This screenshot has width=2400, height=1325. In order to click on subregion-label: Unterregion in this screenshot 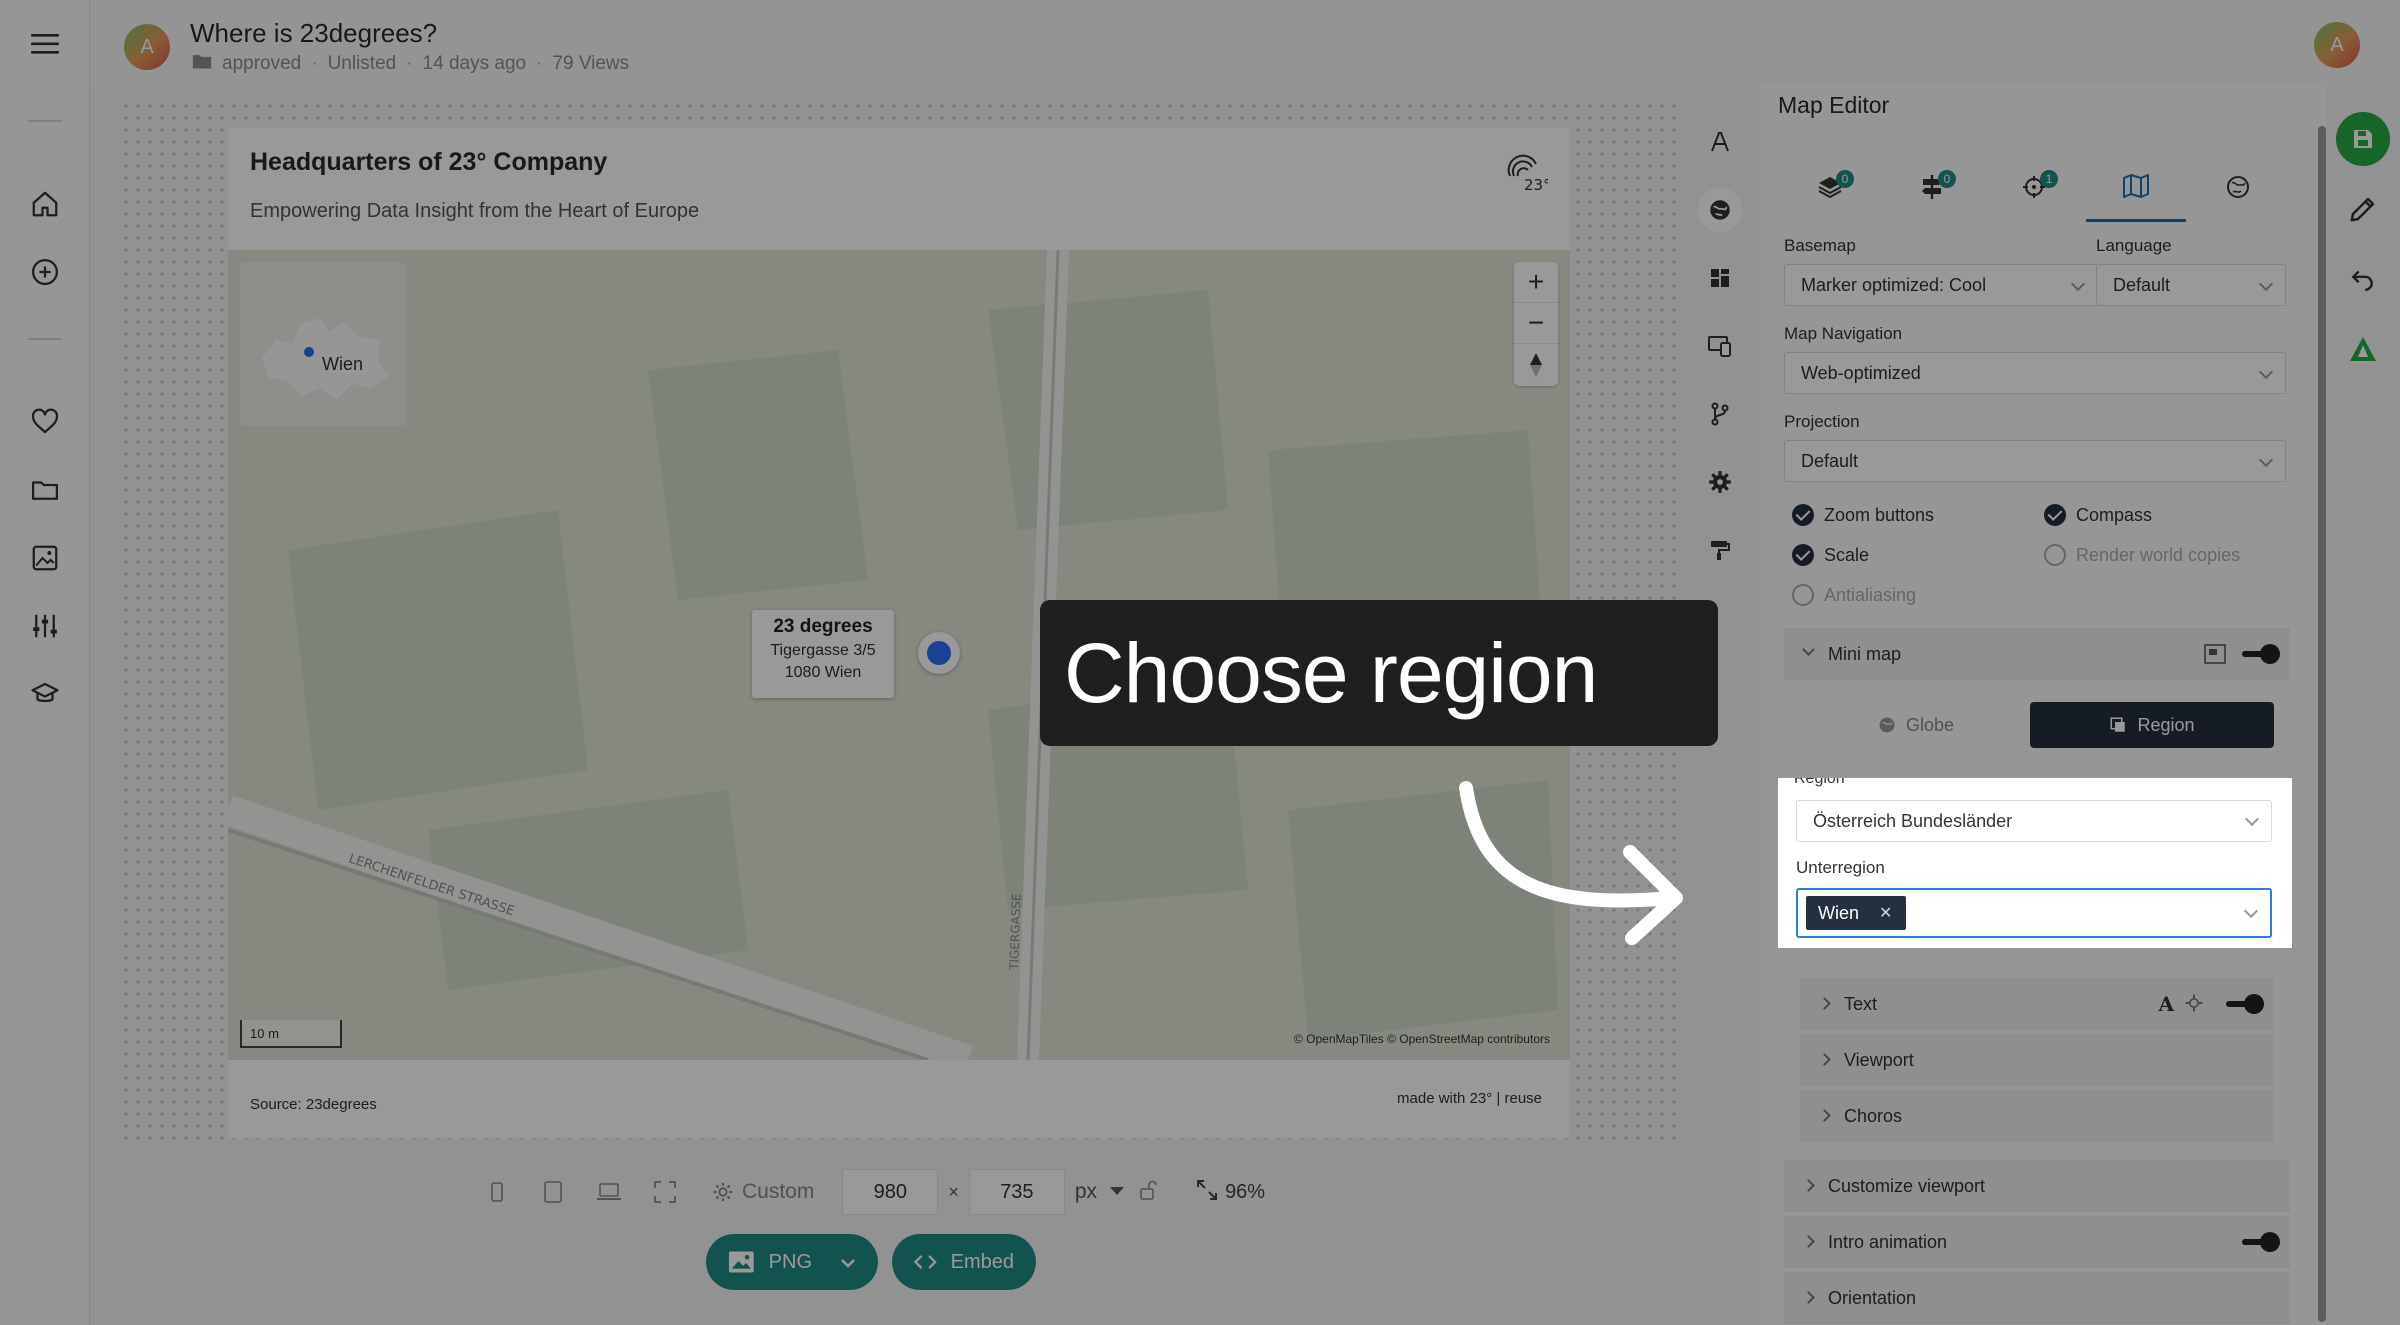, I will do `click(1840, 867)`.